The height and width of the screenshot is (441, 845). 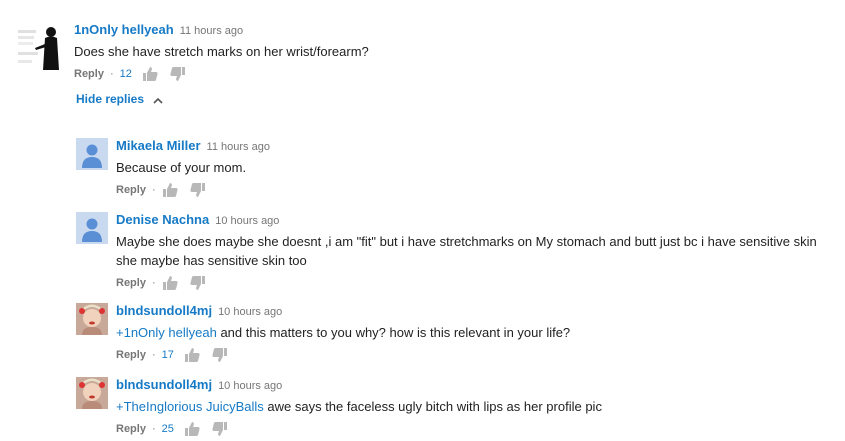 I want to click on reply-text-line-2: she maybe has sensitive skin too, so click(x=211, y=260).